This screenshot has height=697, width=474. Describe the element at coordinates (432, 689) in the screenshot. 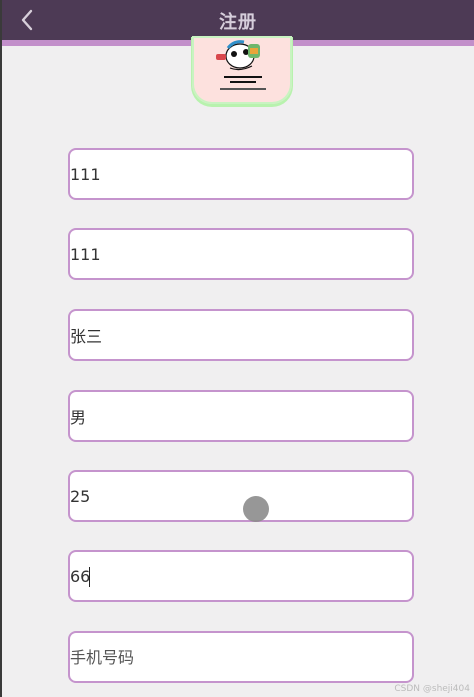

I see `watermark: CSDN @sheji404` at that location.